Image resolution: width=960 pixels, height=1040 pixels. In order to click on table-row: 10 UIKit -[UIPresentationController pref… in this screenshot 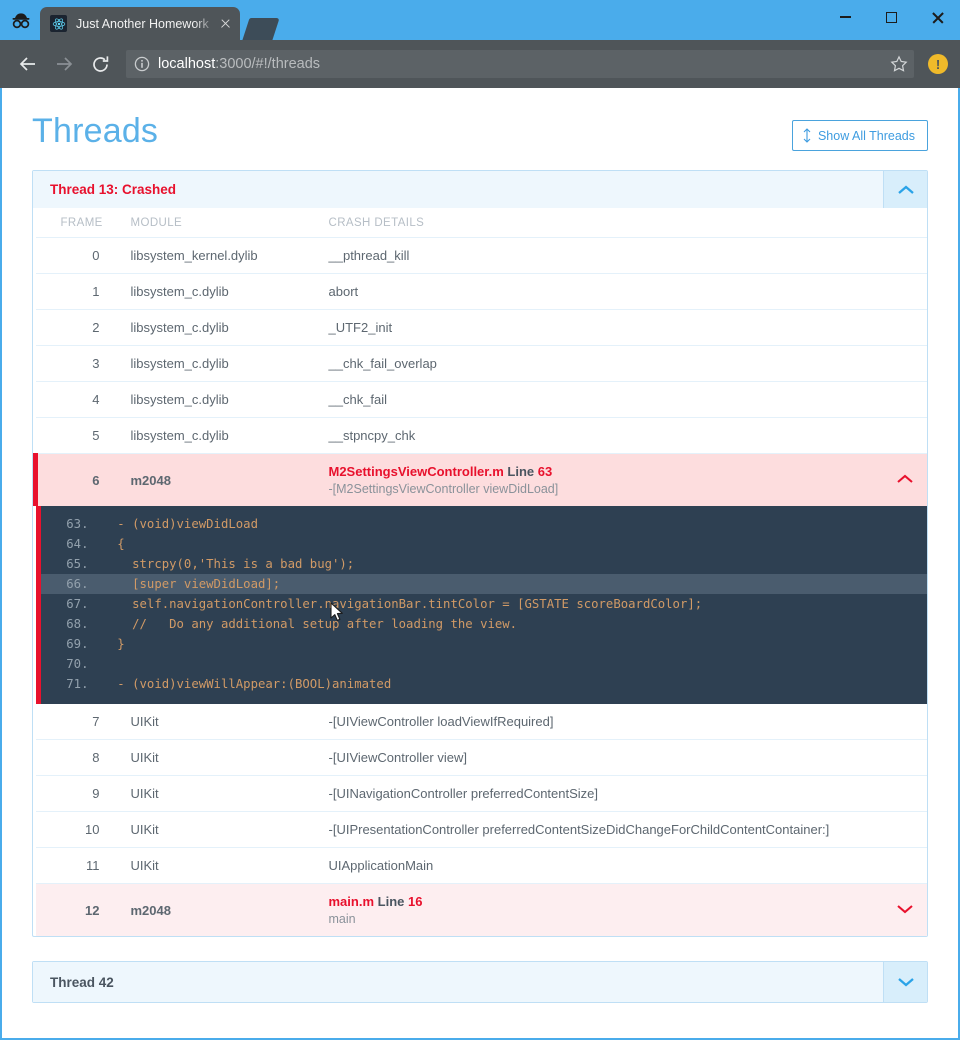, I will do `click(481, 829)`.